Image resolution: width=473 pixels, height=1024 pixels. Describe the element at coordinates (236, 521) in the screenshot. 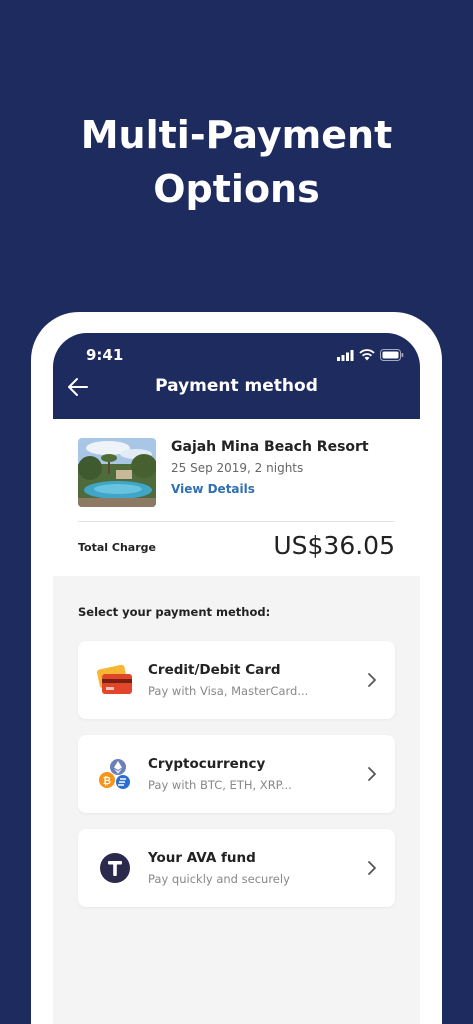

I see `divider` at that location.